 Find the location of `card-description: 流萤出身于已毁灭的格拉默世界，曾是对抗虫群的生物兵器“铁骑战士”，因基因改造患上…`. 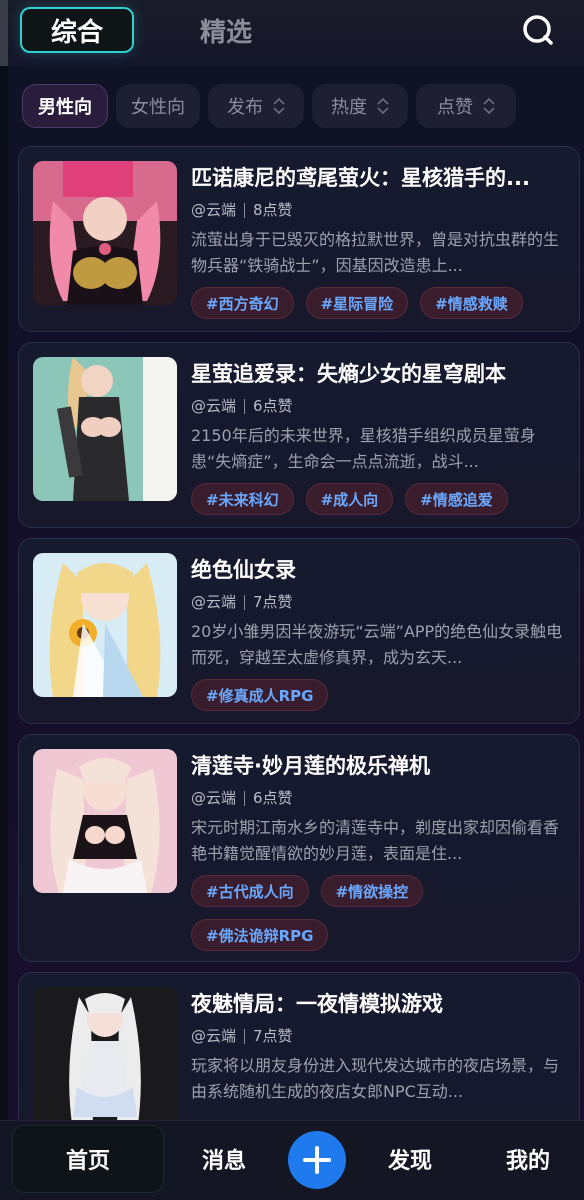

card-description: 流萤出身于已毁灭的格拉默世界，曾是对抗虫群的生物兵器“铁骑战士”，因基因改造患上… is located at coordinates (375, 252).